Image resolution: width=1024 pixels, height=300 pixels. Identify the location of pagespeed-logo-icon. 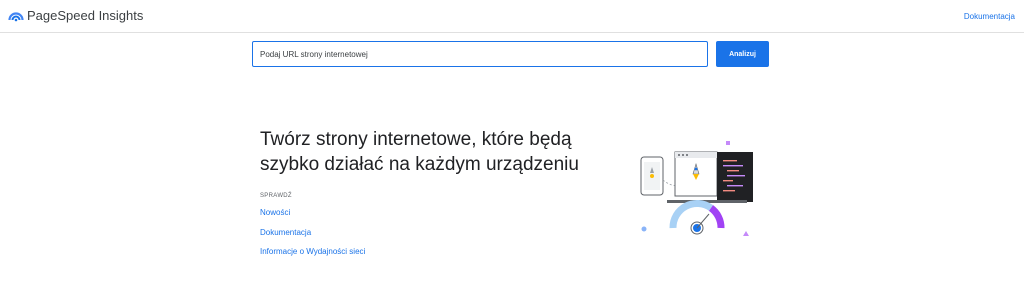
(16, 16).